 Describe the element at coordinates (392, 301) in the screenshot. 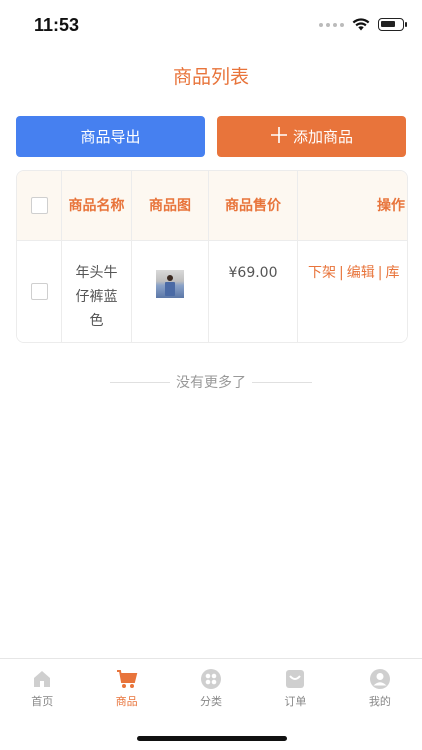

I see `stock-link: 库` at that location.